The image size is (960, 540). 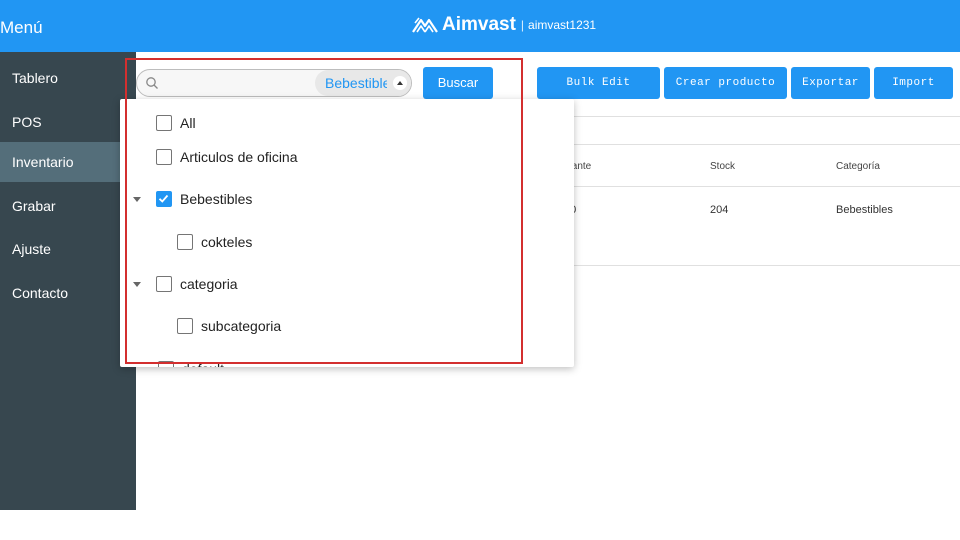 I want to click on brand-name: Aimvast, so click(x=479, y=24).